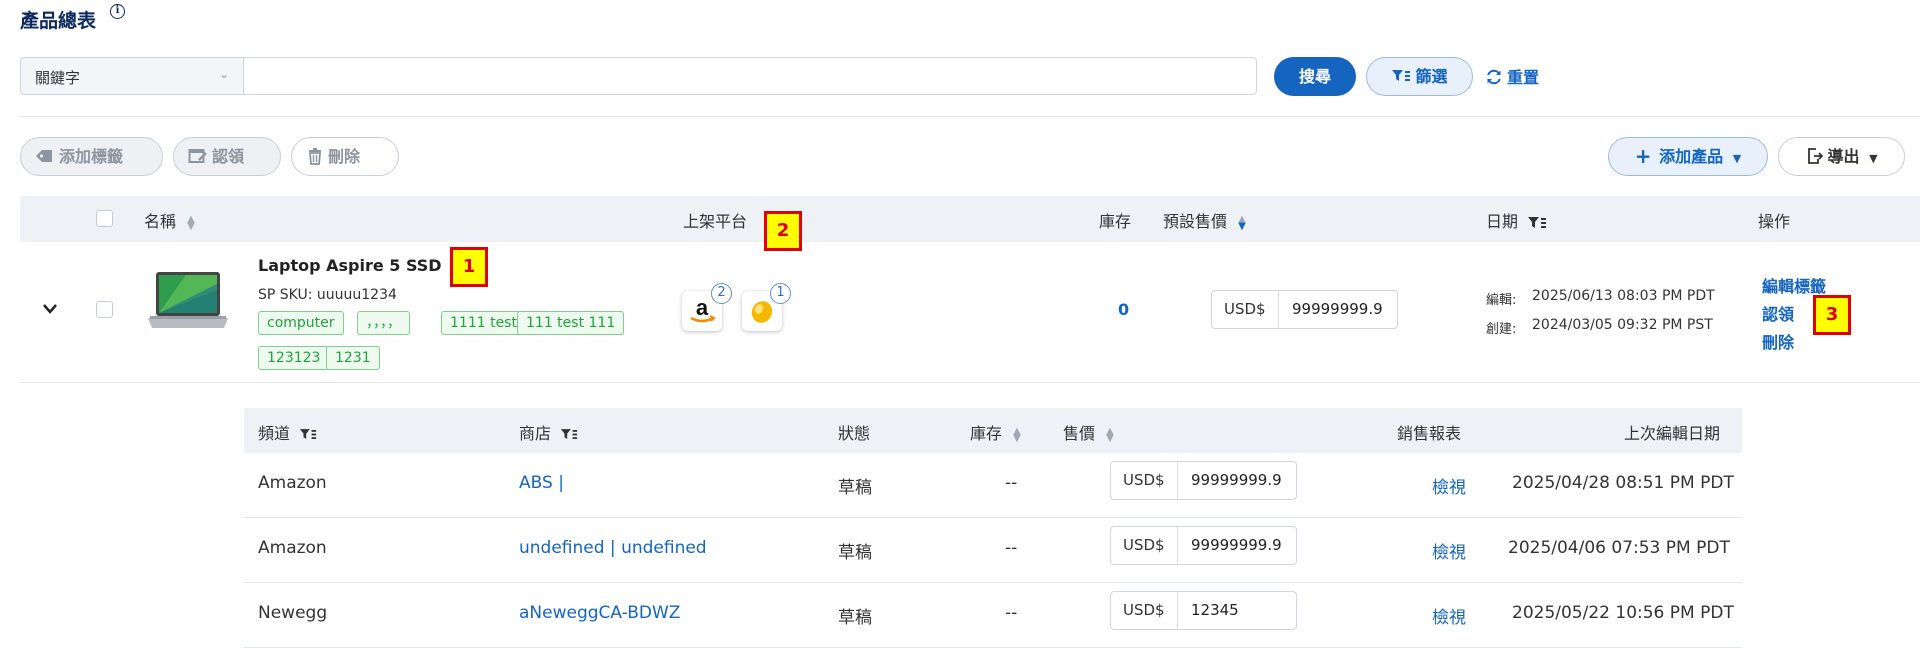 The width and height of the screenshot is (1920, 648). I want to click on sub-column-header-store: 商店, so click(548, 432).